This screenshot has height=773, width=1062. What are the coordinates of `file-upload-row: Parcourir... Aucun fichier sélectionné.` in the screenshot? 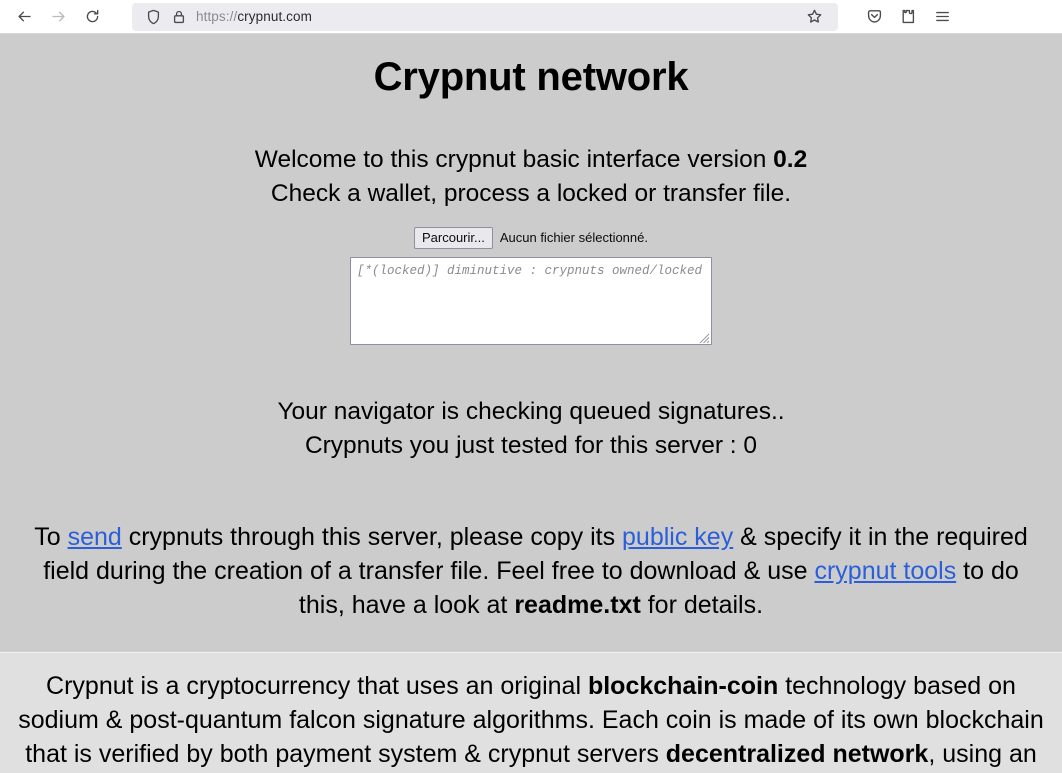 It's located at (531, 237).